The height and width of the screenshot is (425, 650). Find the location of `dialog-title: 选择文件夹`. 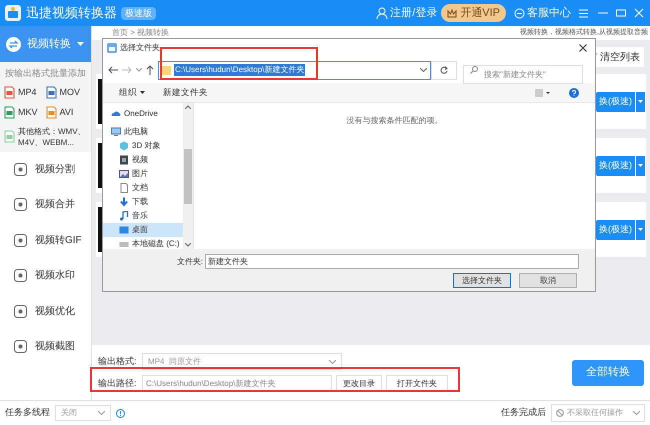

dialog-title: 选择文件夹 is located at coordinates (140, 48).